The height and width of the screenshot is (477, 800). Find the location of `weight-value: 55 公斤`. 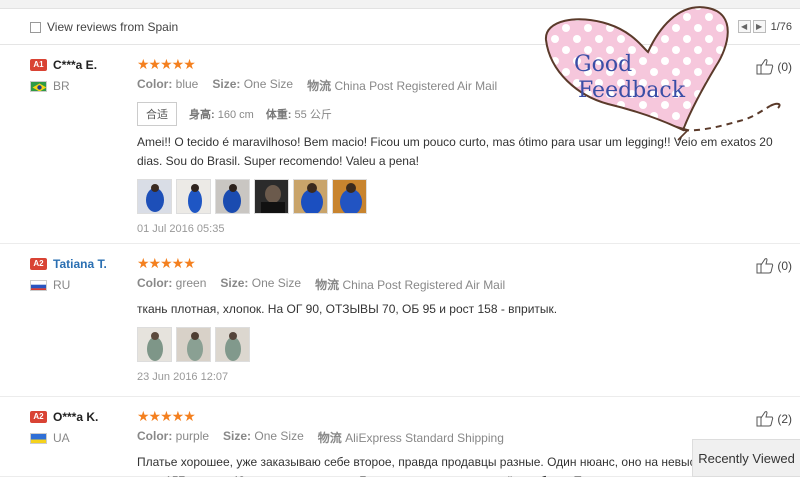

weight-value: 55 公斤 is located at coordinates (313, 115).